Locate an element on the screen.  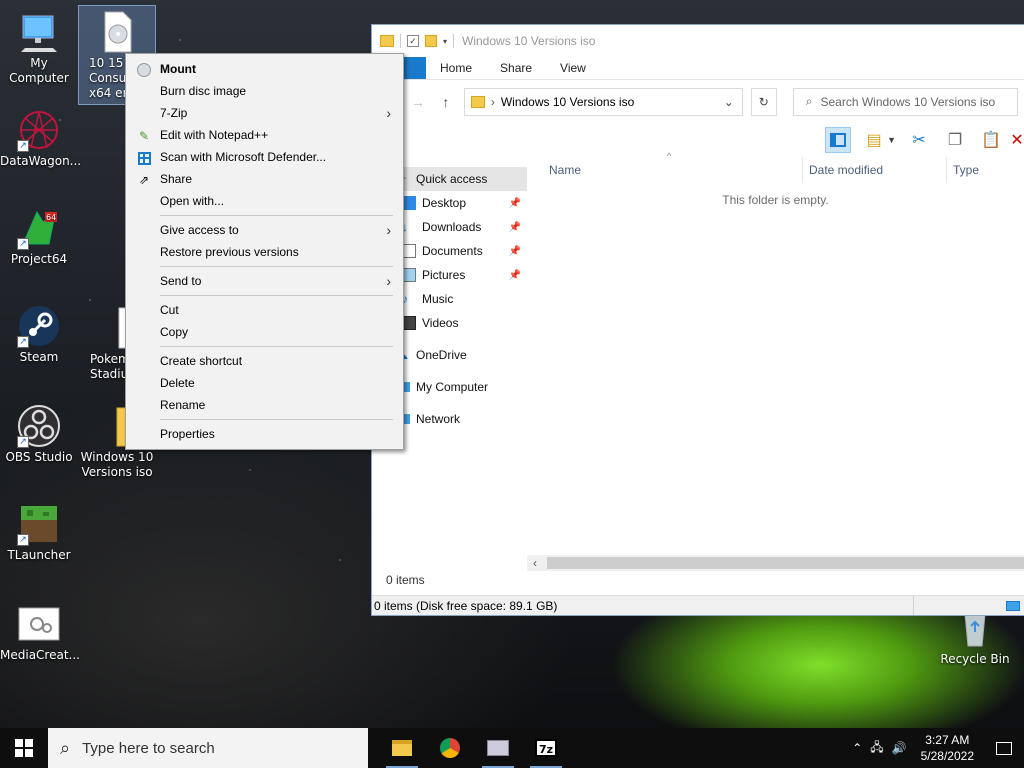
tab-home: Home is located at coordinates (456, 68).